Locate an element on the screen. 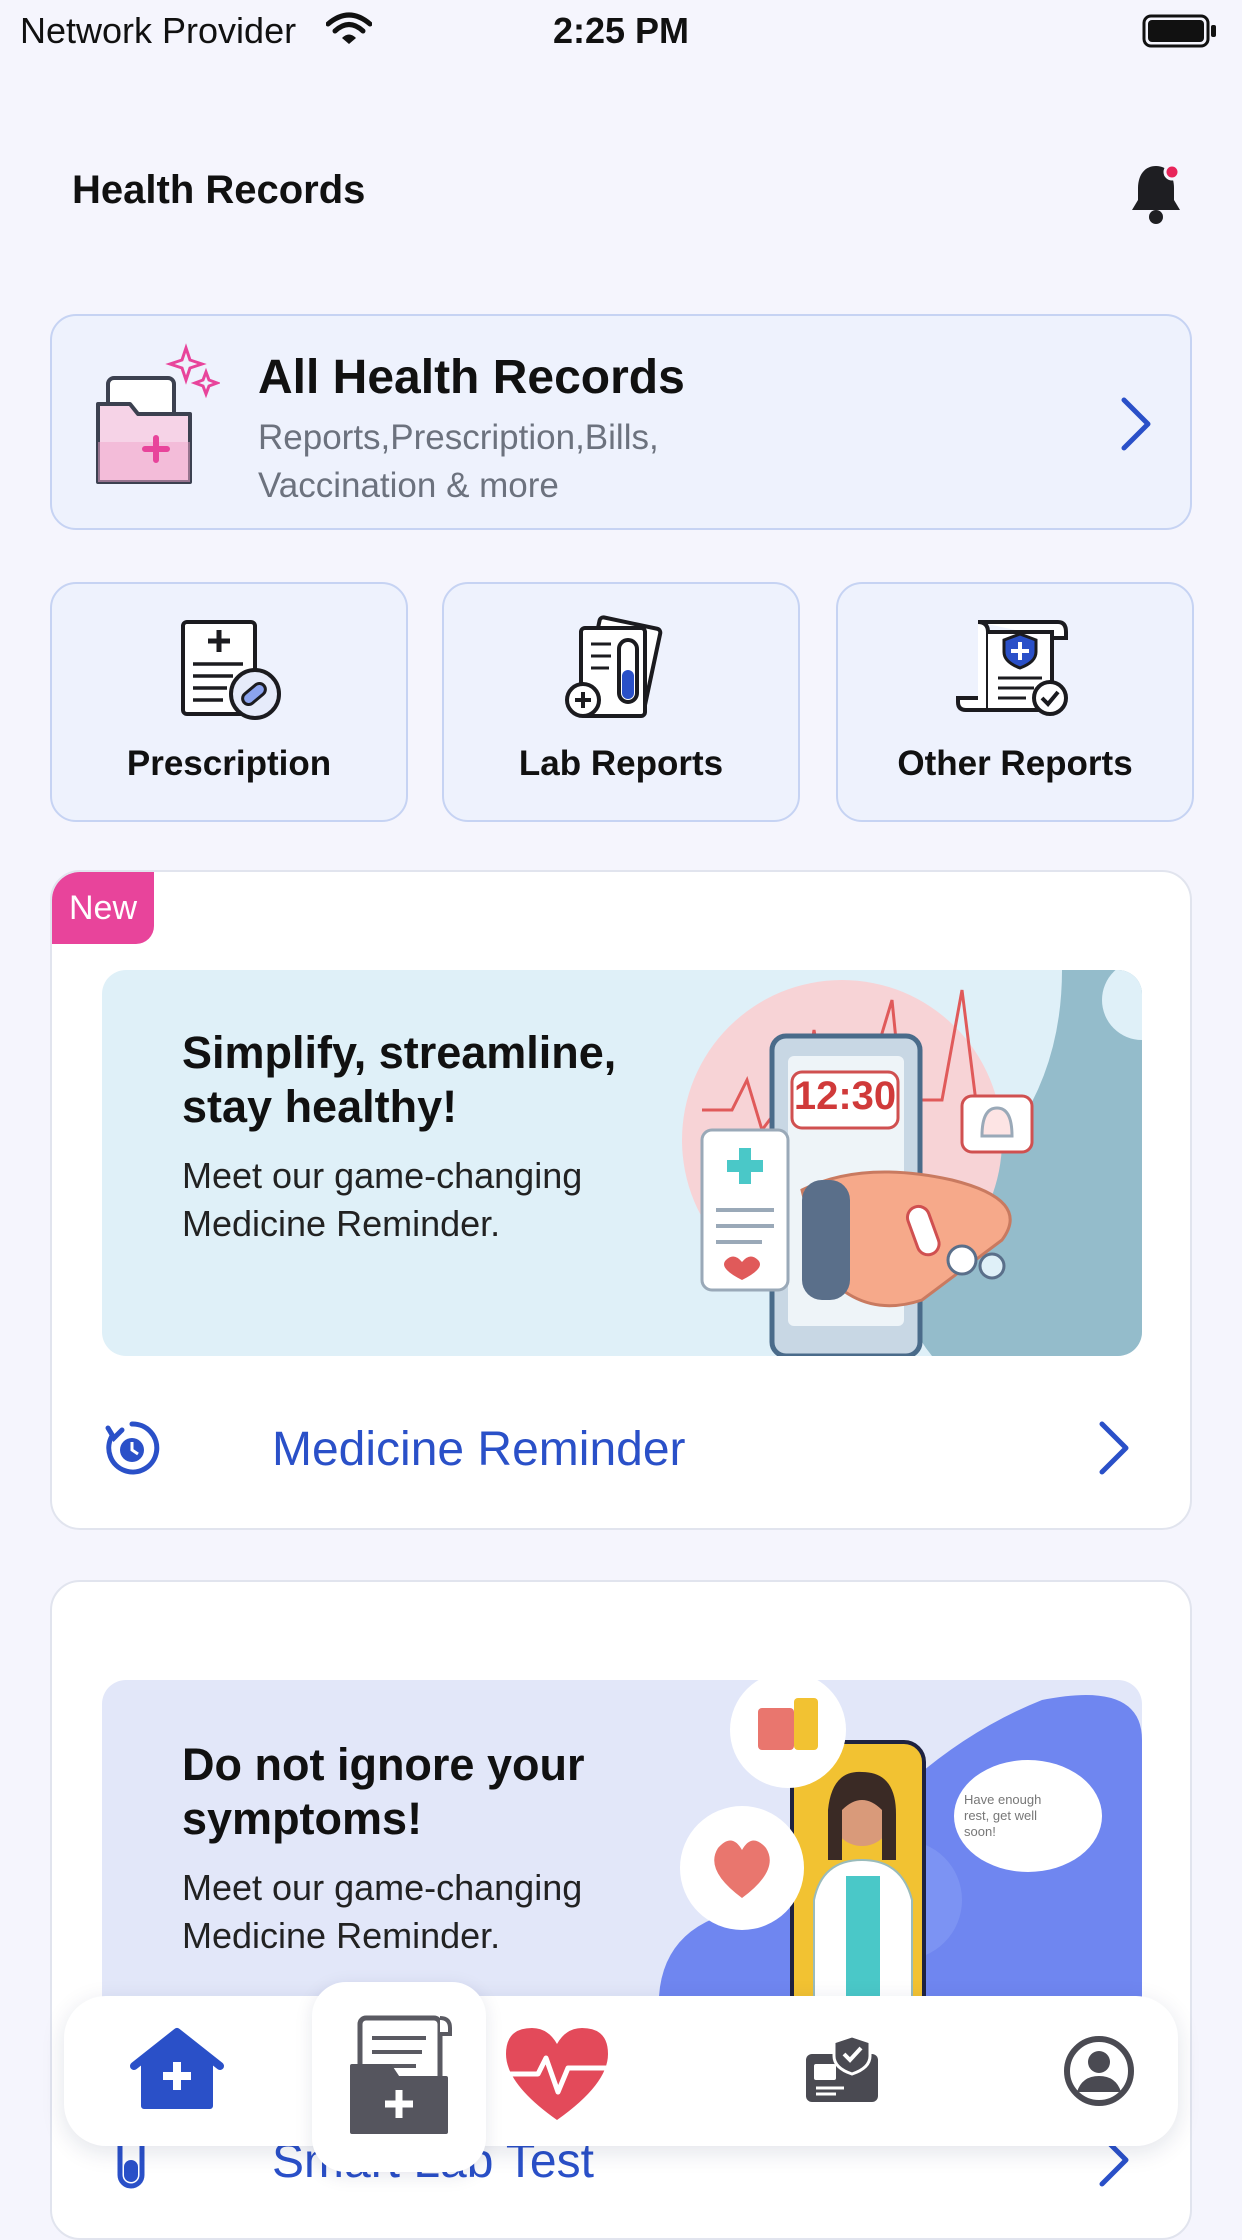 The height and width of the screenshot is (2240, 1242). tile-prescription: Prescription is located at coordinates (229, 702).